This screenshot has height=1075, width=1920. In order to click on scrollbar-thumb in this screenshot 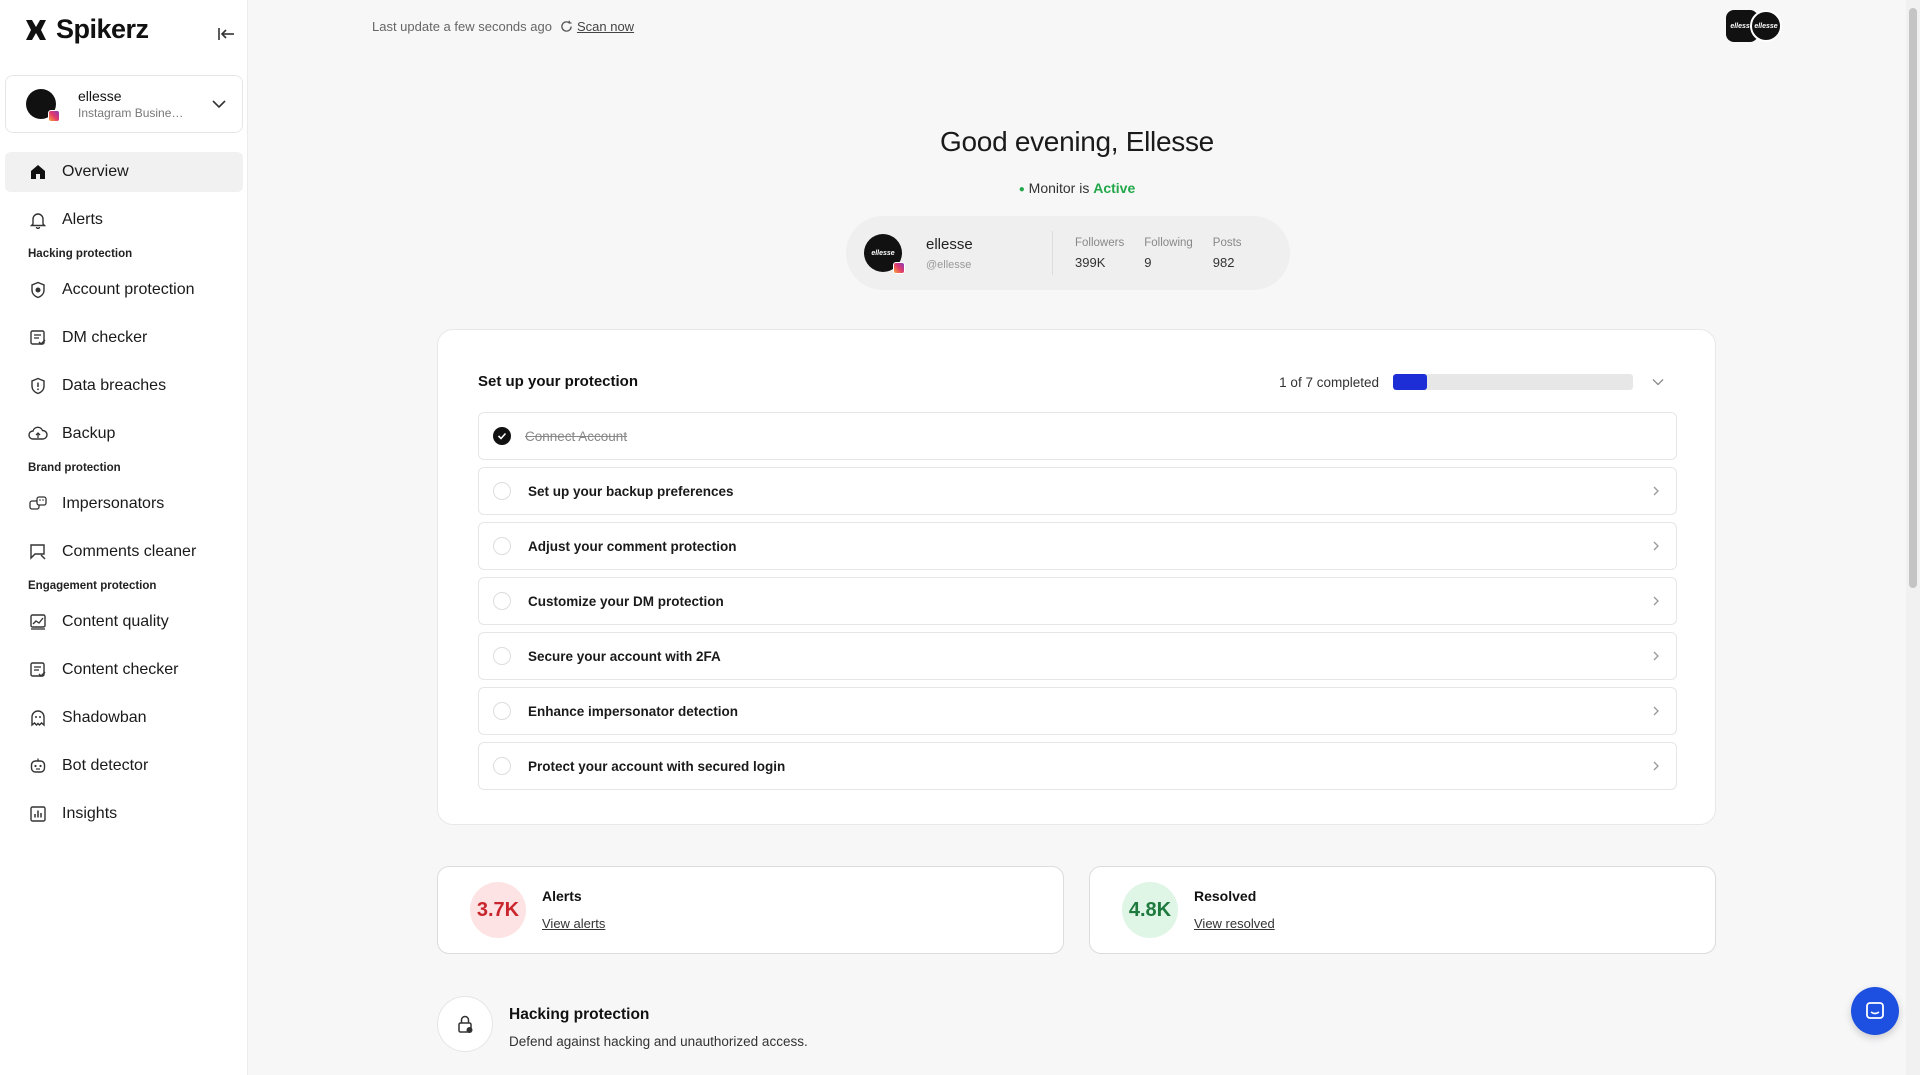, I will do `click(1913, 298)`.